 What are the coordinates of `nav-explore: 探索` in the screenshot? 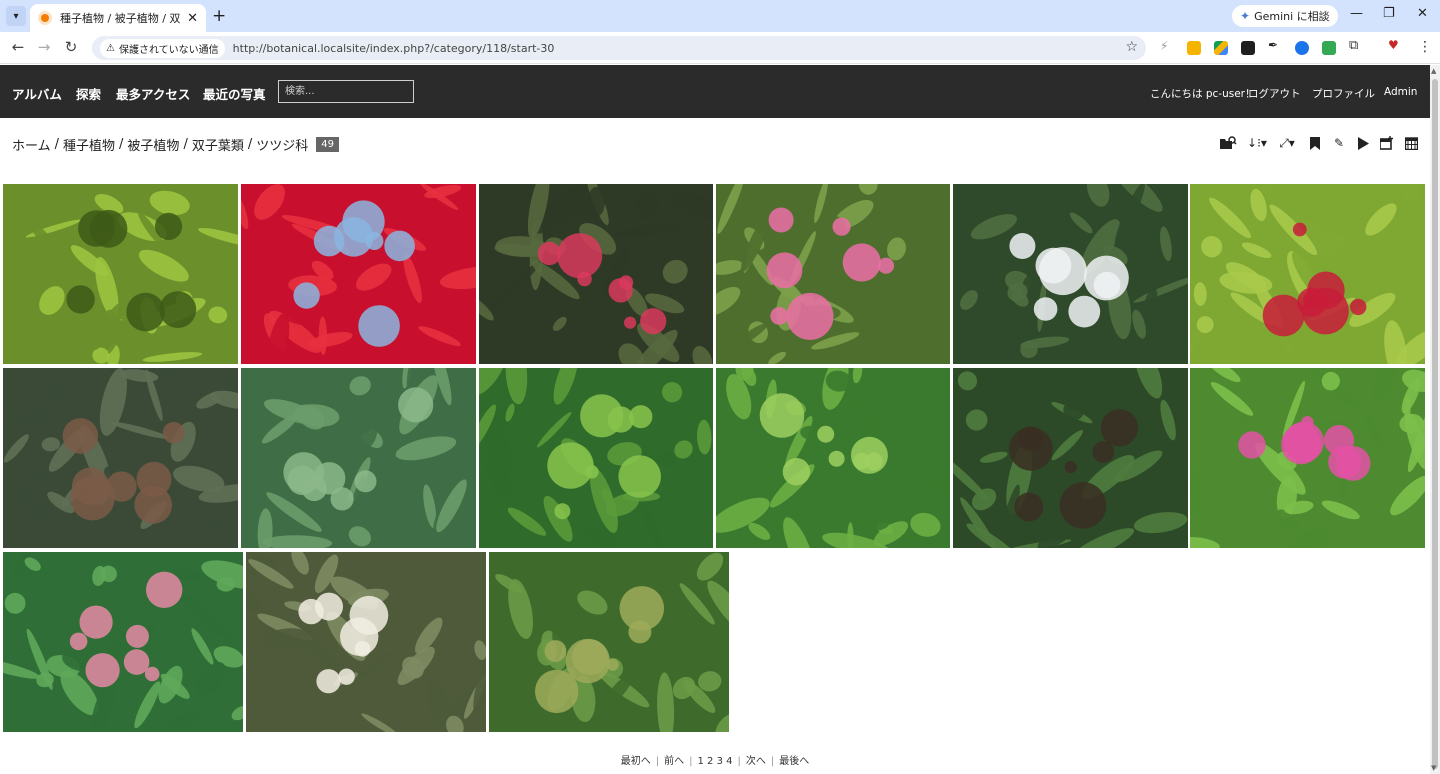 It's located at (88, 93).